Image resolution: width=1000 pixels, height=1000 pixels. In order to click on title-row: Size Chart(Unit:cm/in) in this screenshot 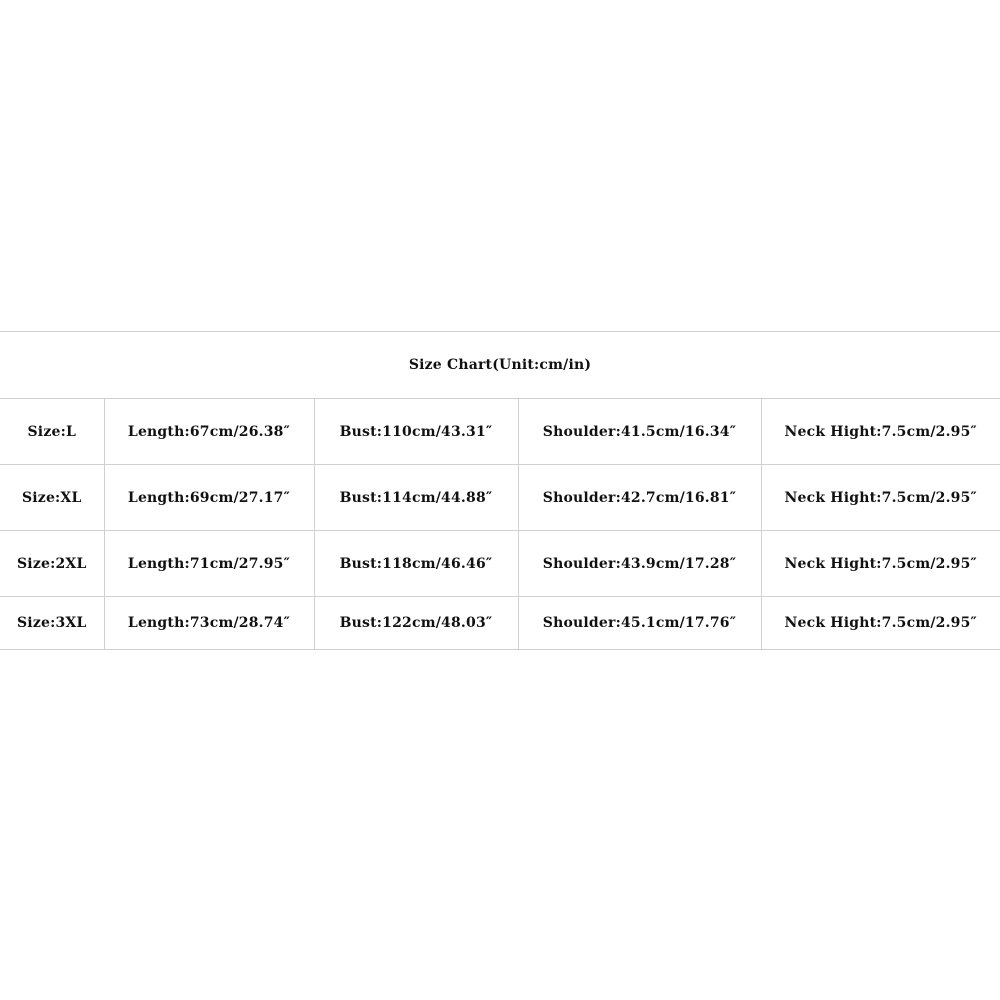, I will do `click(500, 365)`.